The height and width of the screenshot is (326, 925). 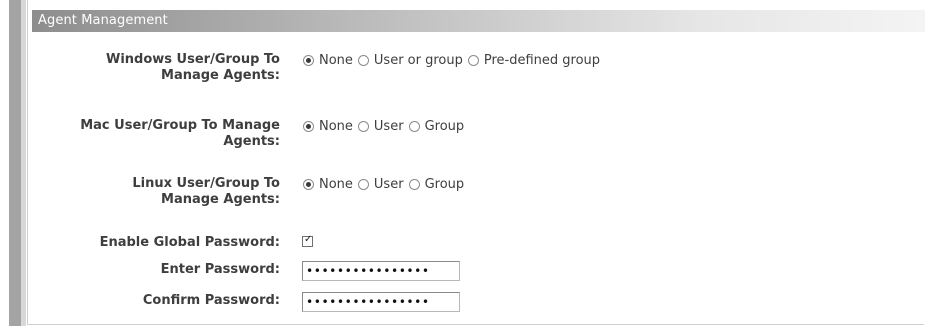 I want to click on confirm-password-field: ••••••••••••••••, so click(x=381, y=302).